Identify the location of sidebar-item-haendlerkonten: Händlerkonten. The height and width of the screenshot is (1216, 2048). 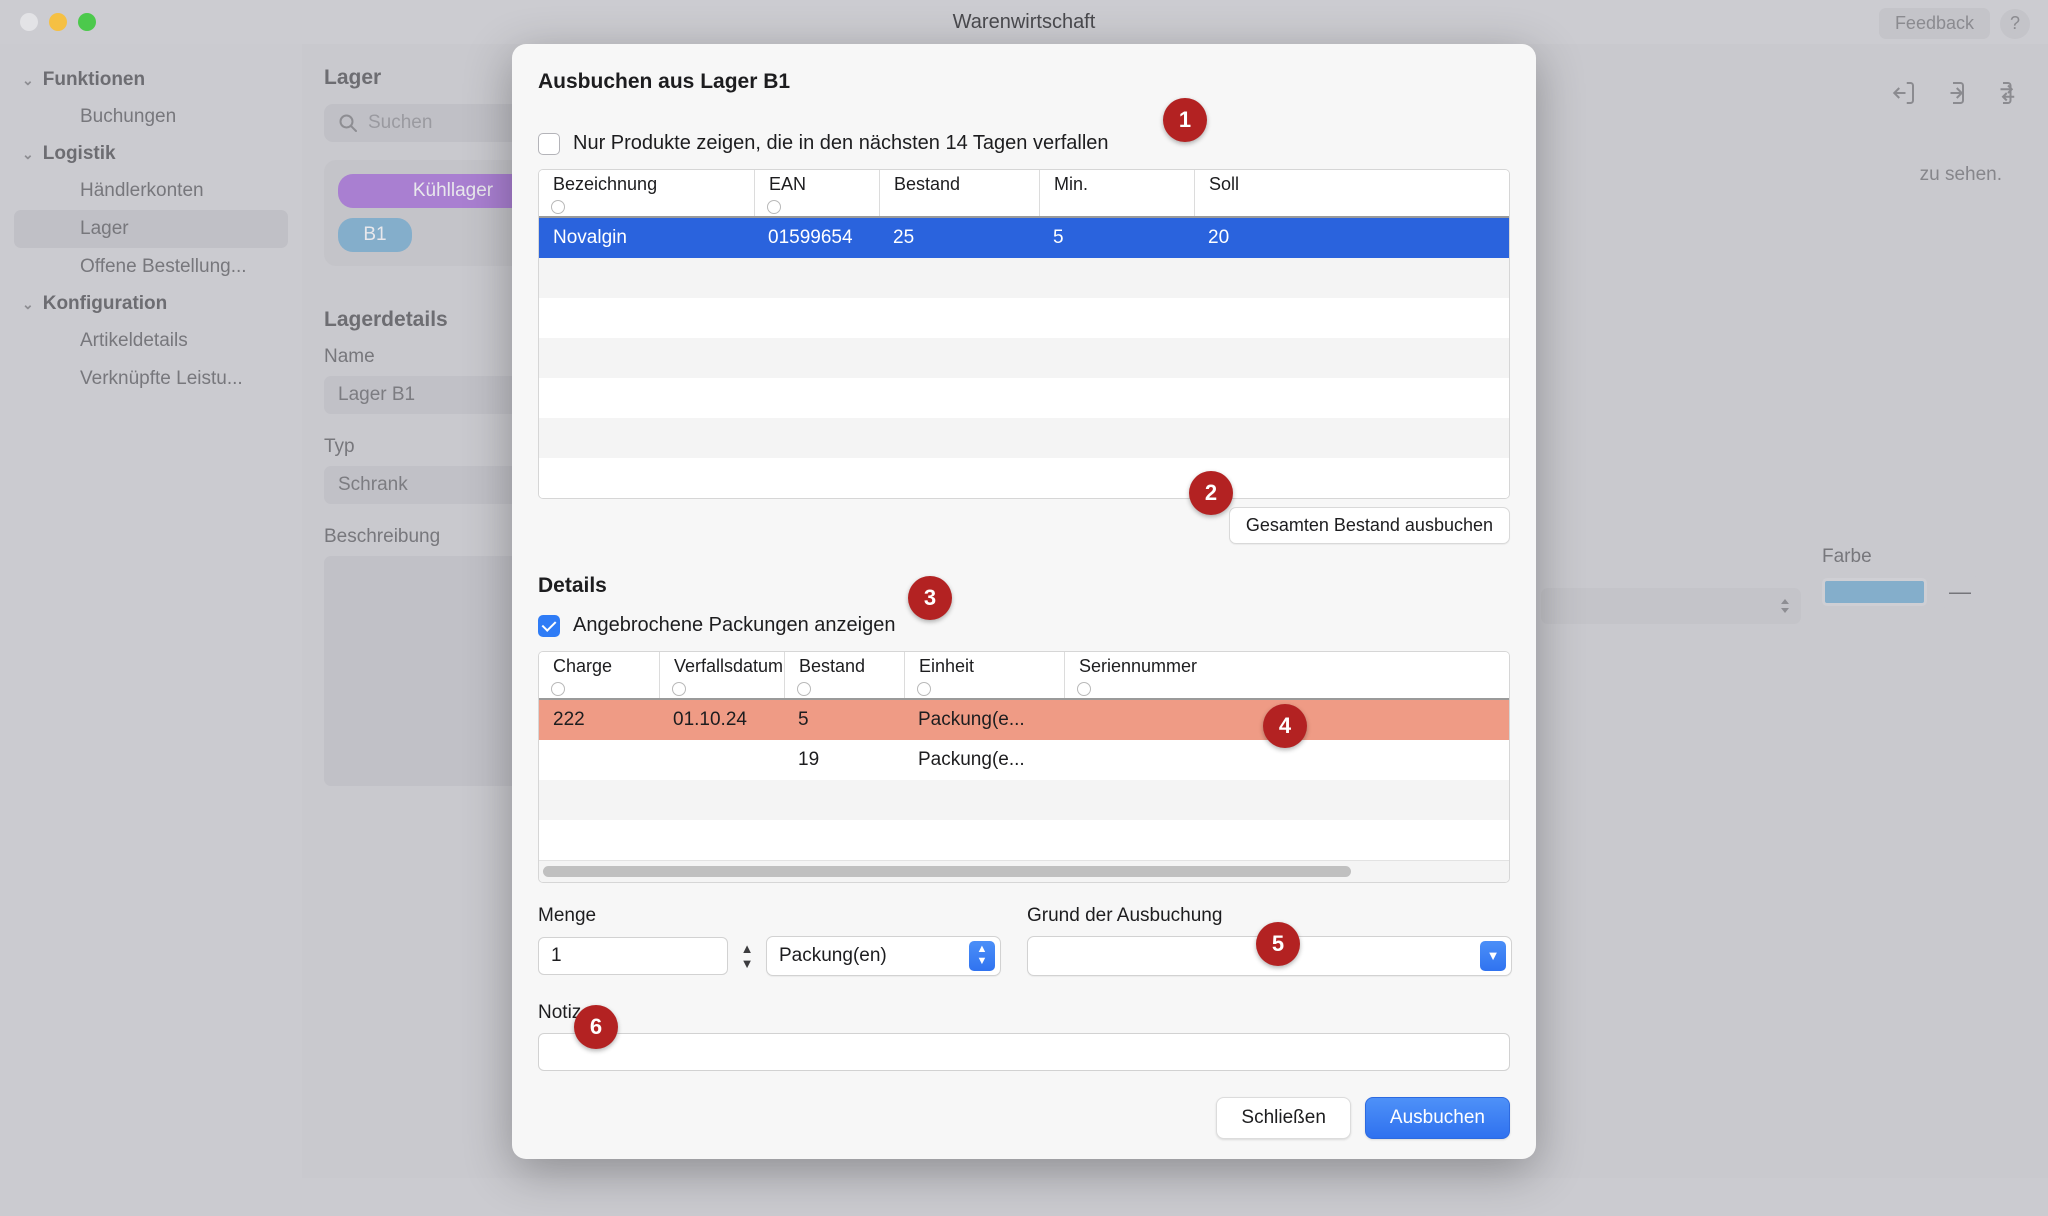
(151, 191).